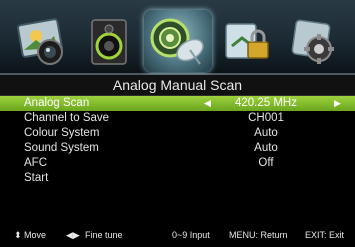  I want to click on menu-row-label: Sound System, so click(61, 148).